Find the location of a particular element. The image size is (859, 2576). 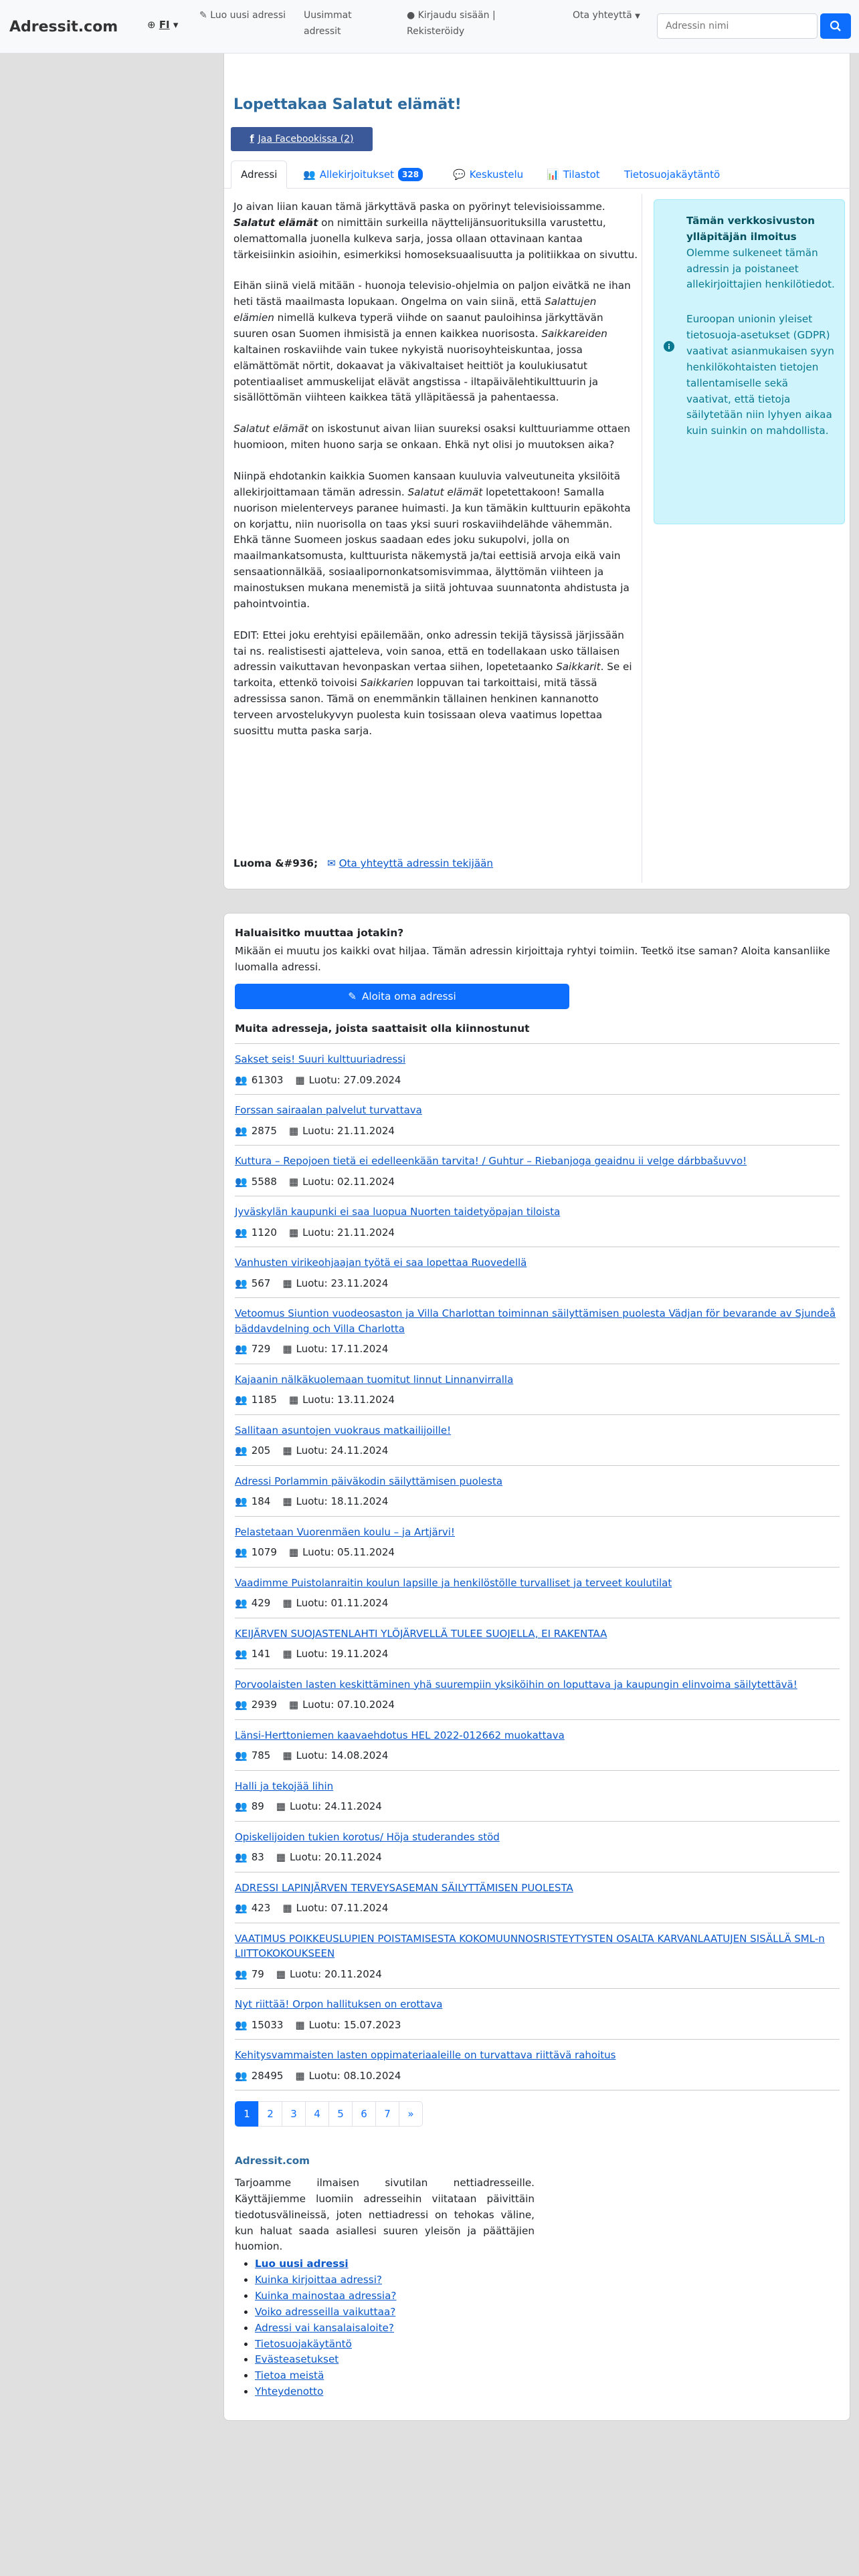

created-date: ▦ Luotu: 18.11.2024 is located at coordinates (335, 1502).